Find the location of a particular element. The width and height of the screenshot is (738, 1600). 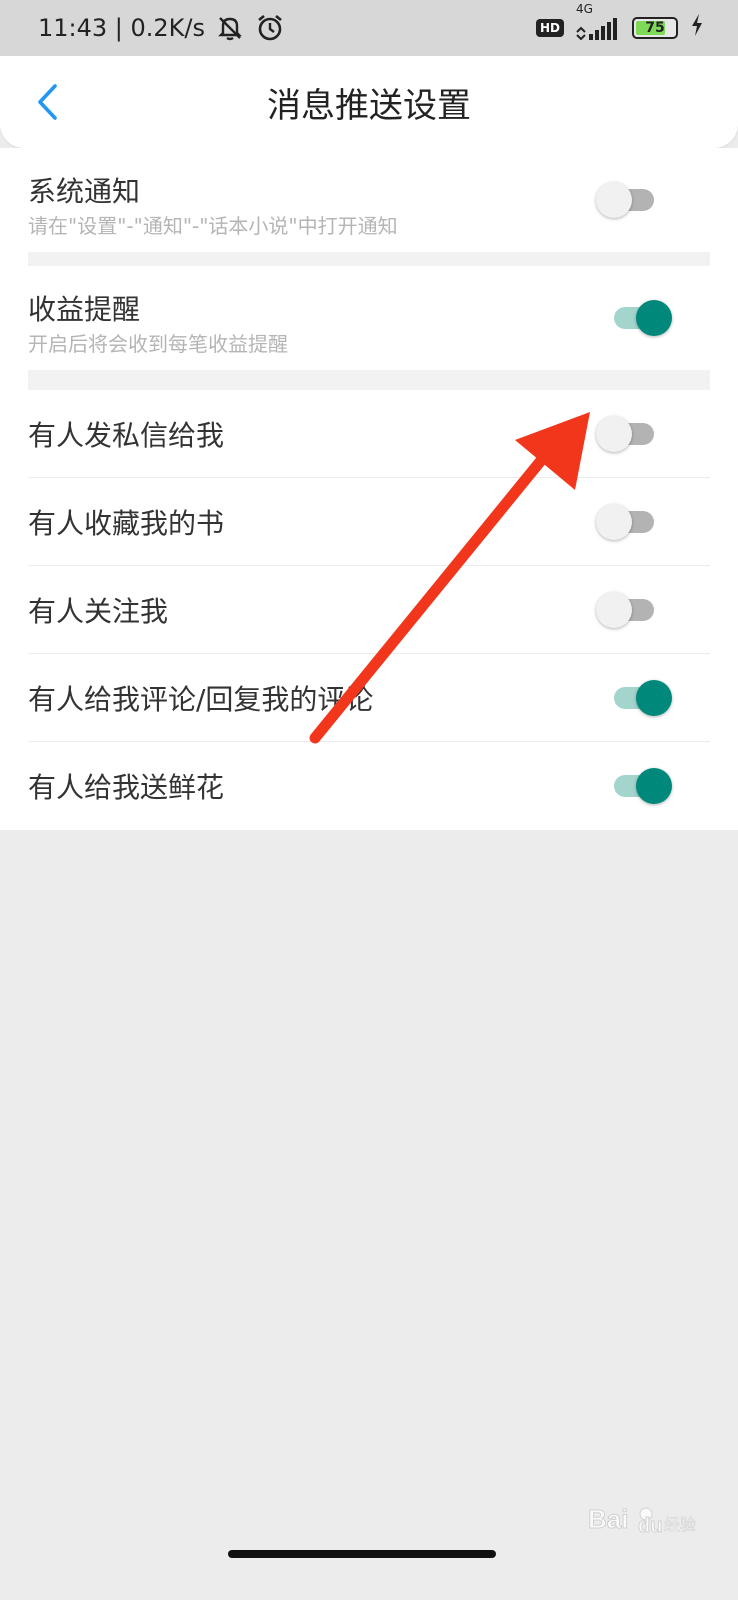

hd-badge: HD is located at coordinates (549, 28).